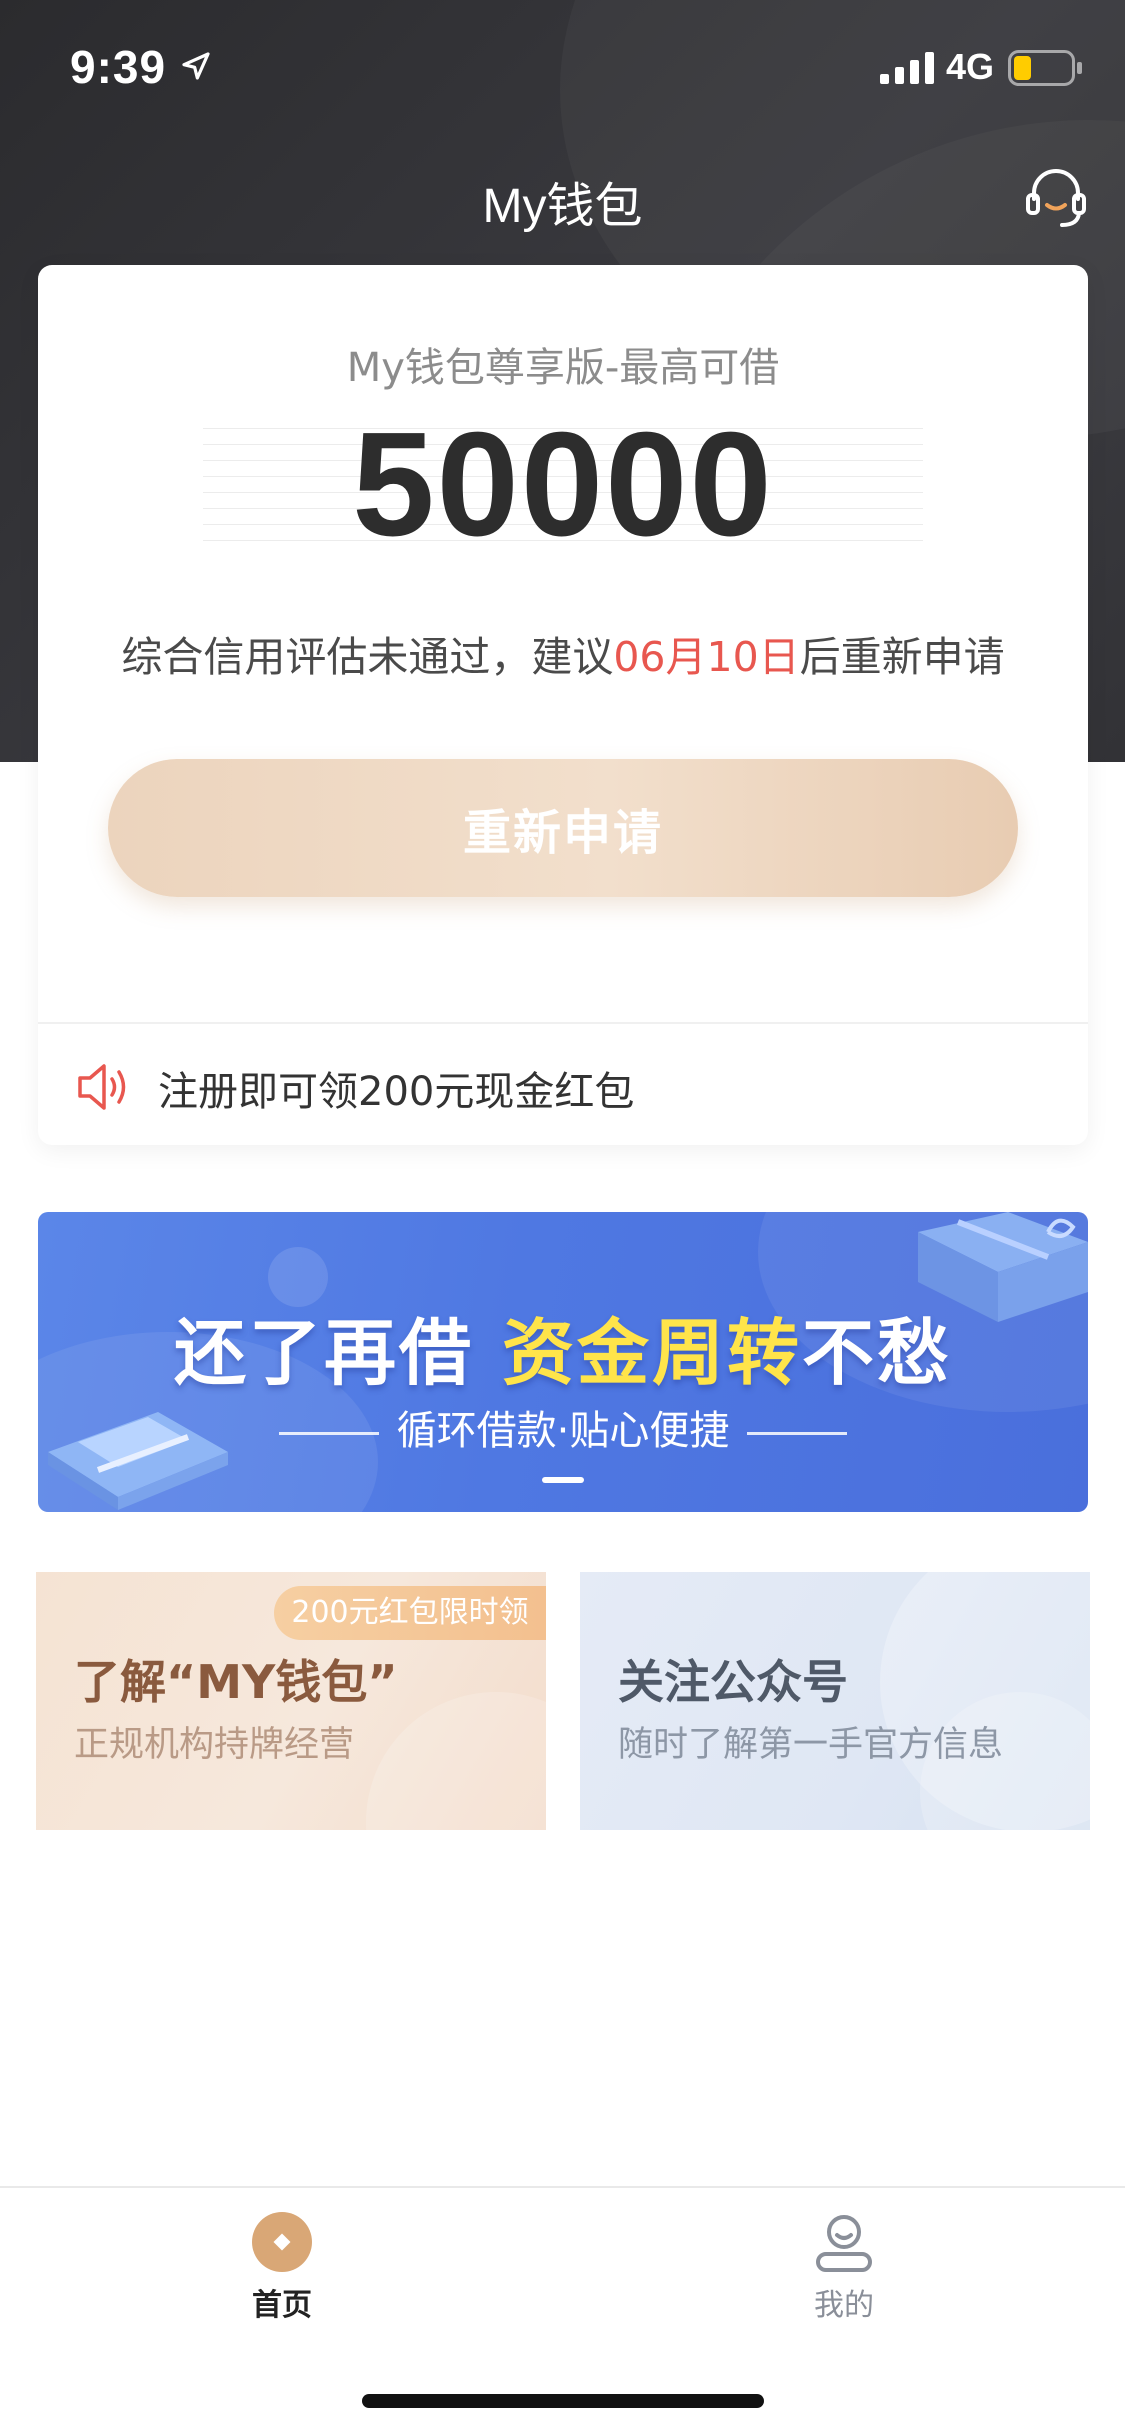 The height and width of the screenshot is (2436, 1125). What do you see at coordinates (196, 66) in the screenshot?
I see `location-arrow-icon` at bounding box center [196, 66].